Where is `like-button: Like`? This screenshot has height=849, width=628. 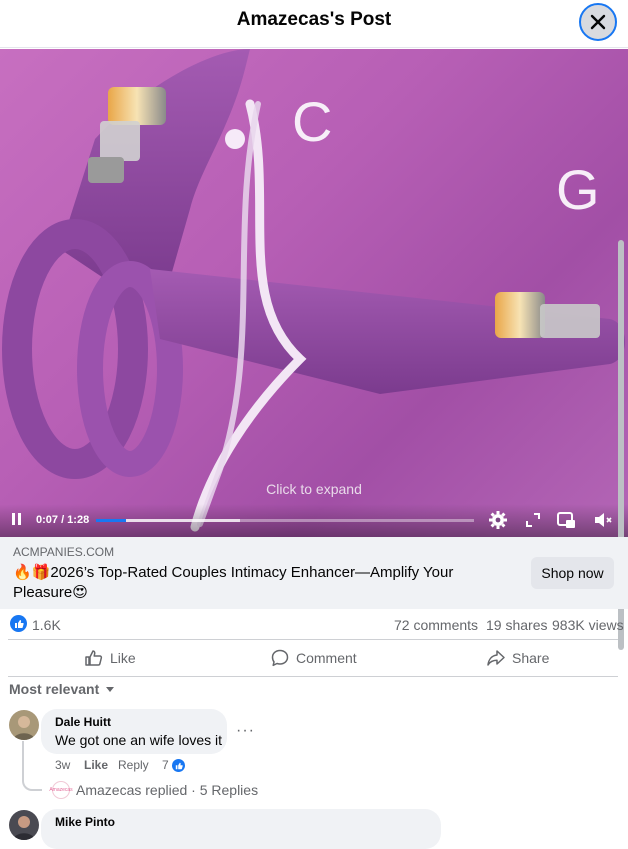
like-button: Like is located at coordinates (110, 658).